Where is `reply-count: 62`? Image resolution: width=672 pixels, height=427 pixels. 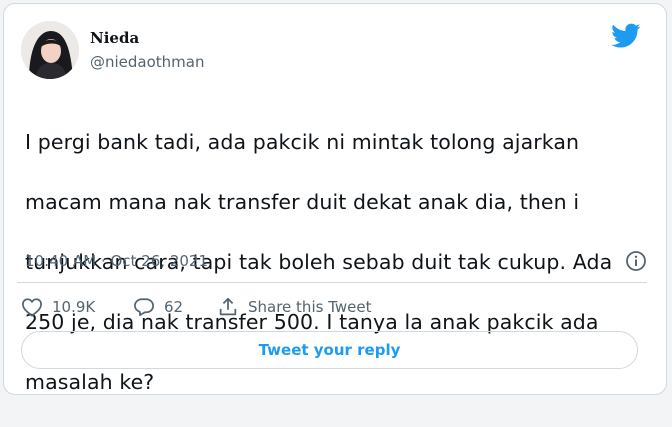
reply-count: 62 is located at coordinates (174, 307).